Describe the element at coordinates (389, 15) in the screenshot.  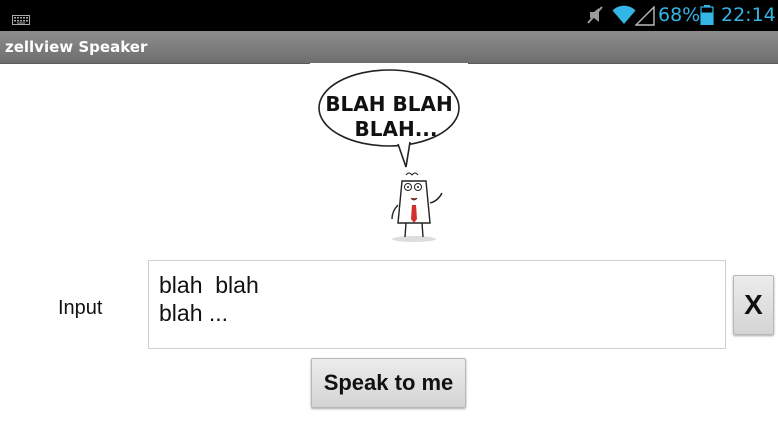
I see `status-bar: 68% 22:14` at that location.